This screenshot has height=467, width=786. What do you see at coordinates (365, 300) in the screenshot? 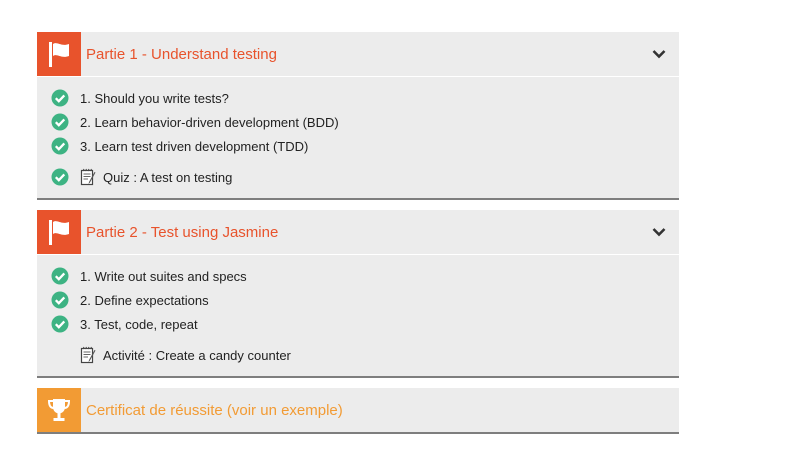
I see `chapter-item: 2. Define expectations` at bounding box center [365, 300].